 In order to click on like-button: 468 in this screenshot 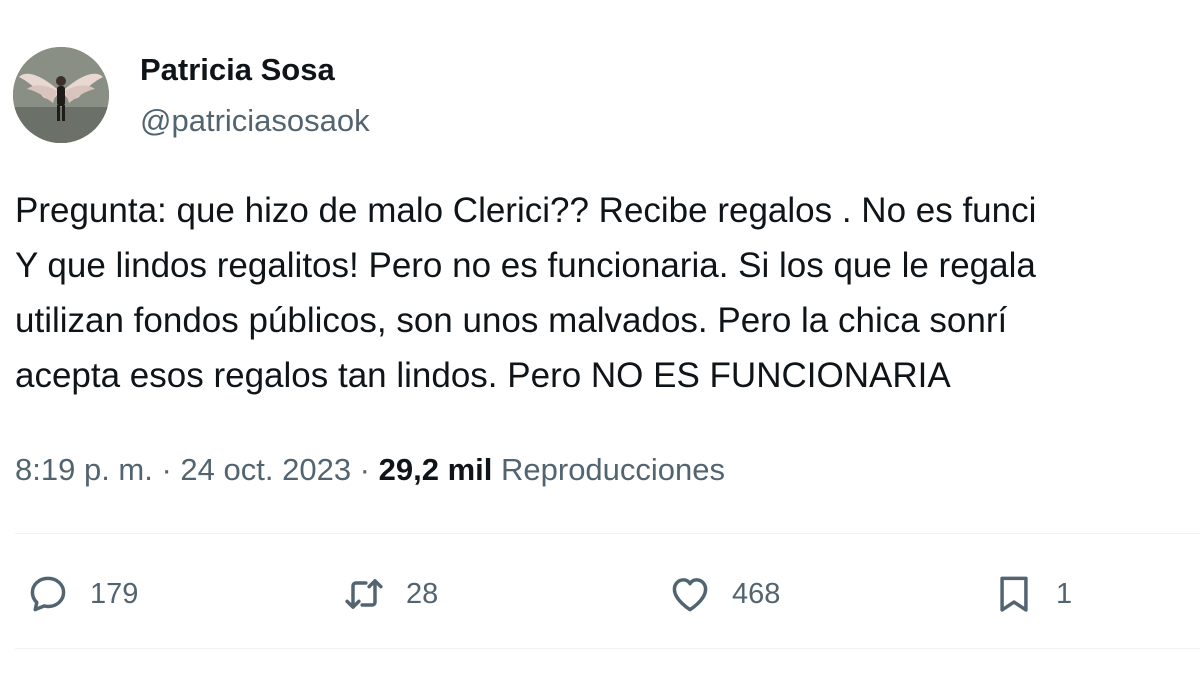, I will do `click(722, 594)`.